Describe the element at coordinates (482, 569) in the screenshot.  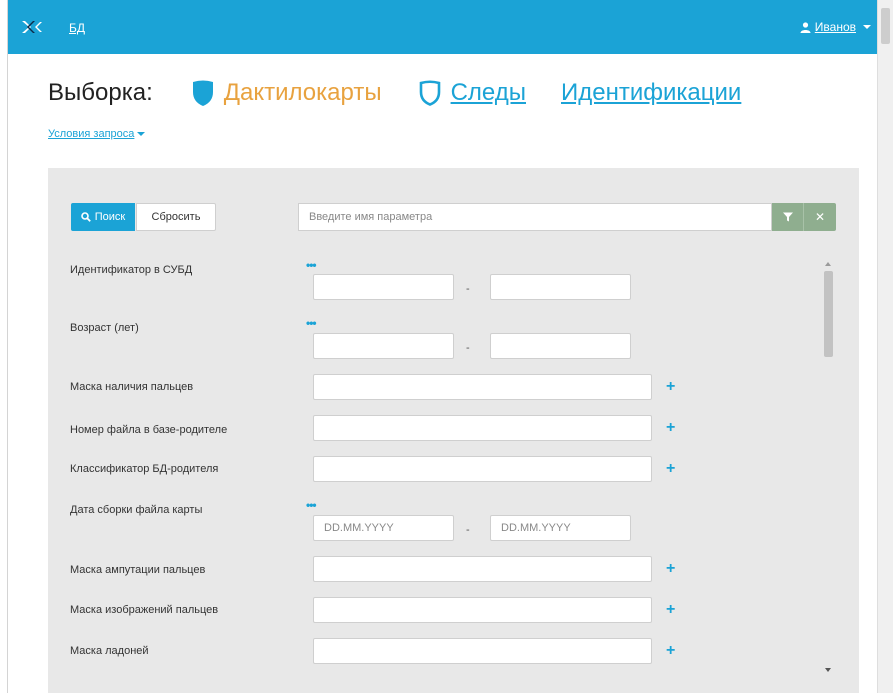
I see `amputation-mask-input` at that location.